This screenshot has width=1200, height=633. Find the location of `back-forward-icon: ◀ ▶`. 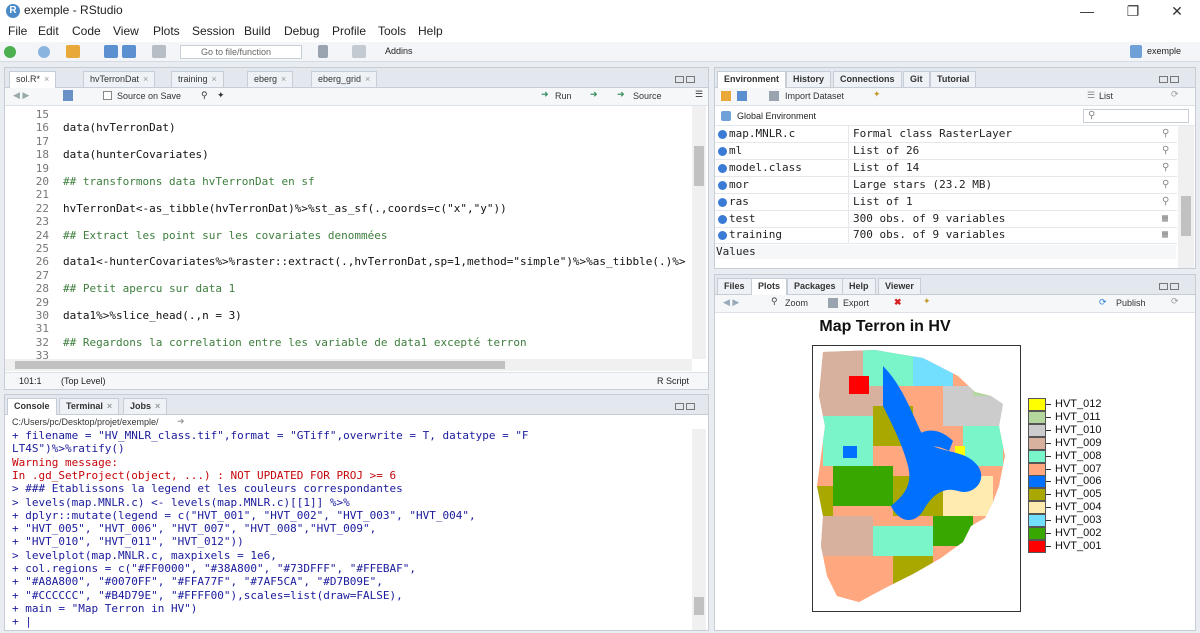

back-forward-icon: ◀ ▶ is located at coordinates (21, 95).